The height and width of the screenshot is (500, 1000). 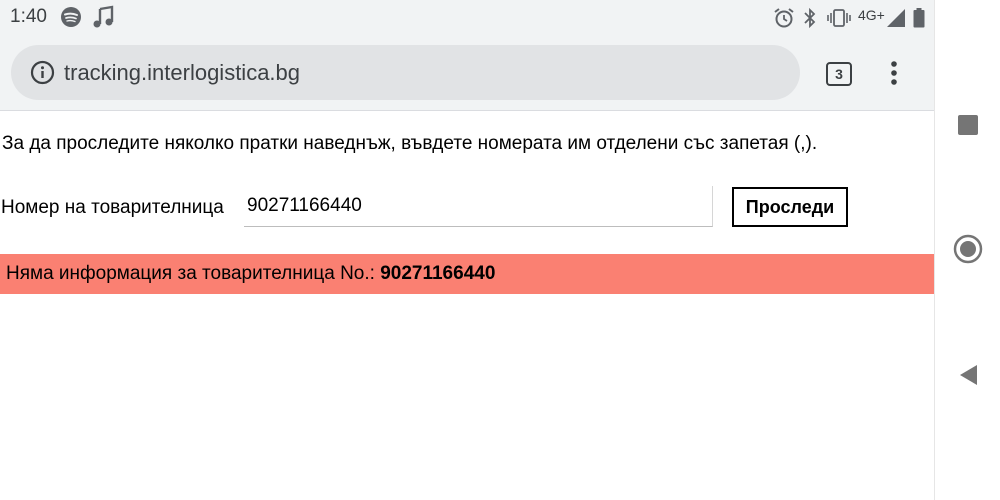 I want to click on overflow-menu-icon, so click(x=894, y=74).